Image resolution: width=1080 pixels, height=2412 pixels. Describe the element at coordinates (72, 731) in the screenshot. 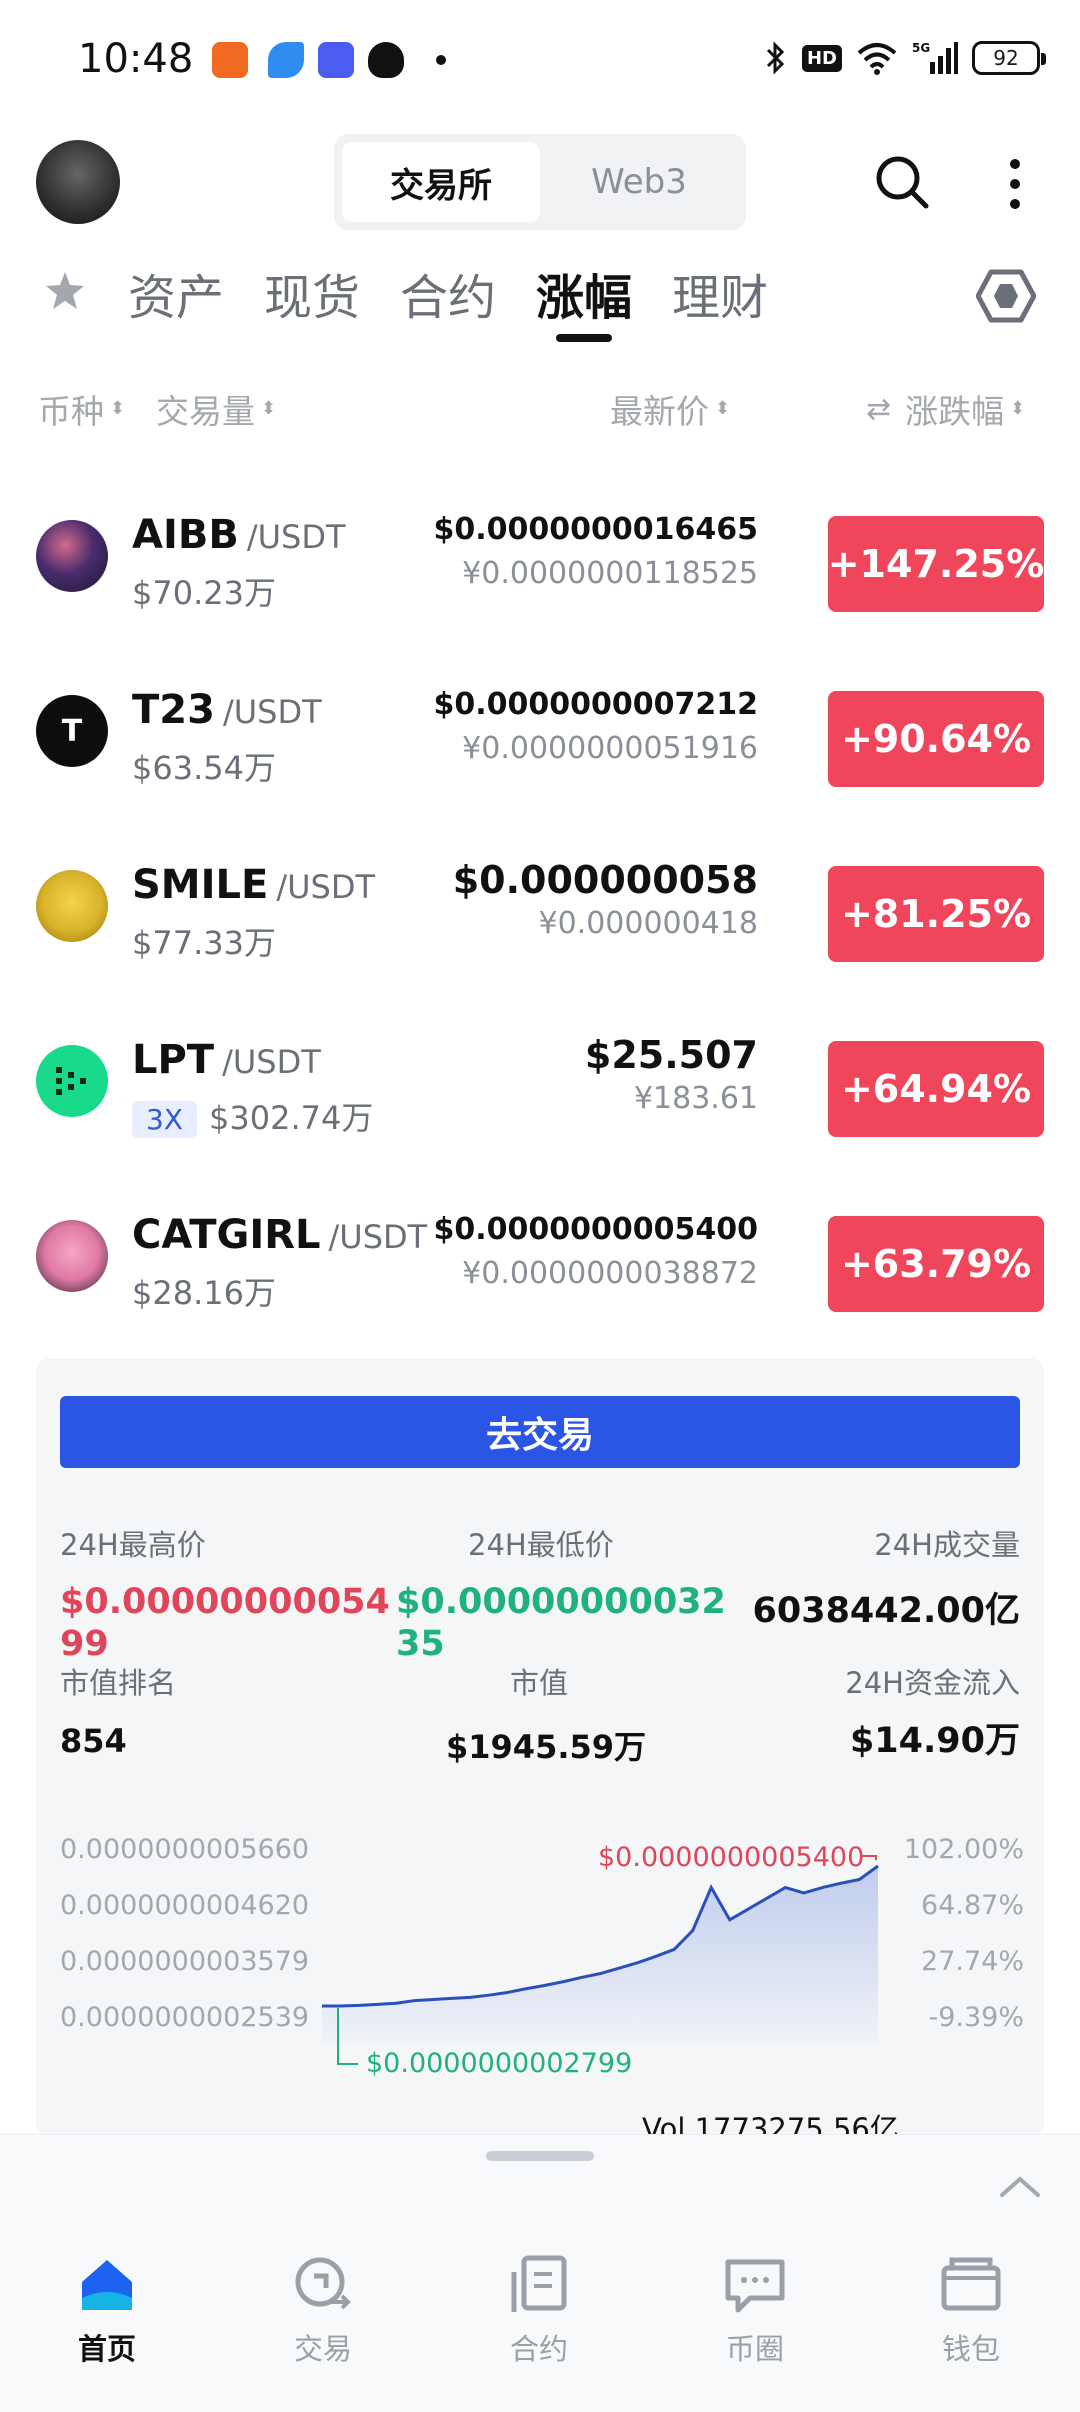

I see `t23-coin-icon: T` at that location.